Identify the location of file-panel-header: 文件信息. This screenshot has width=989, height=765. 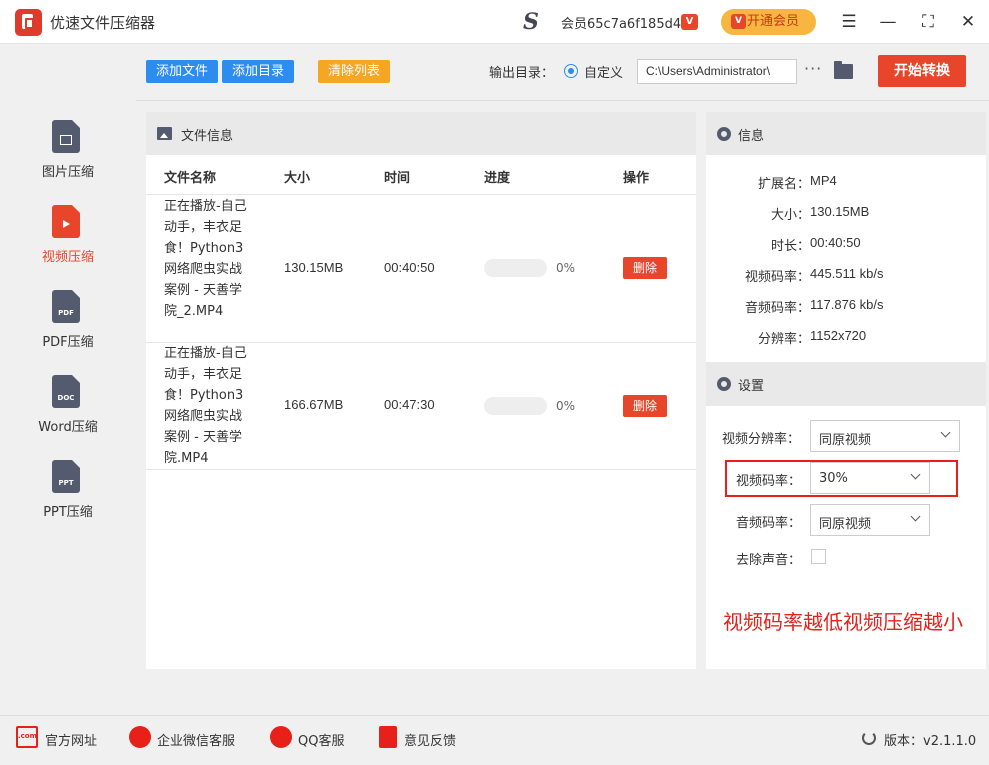
(421, 133).